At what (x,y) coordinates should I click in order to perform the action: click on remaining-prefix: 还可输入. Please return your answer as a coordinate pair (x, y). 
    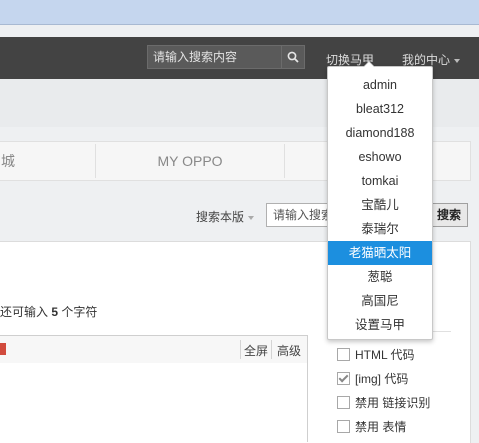
    Looking at the image, I should click on (24, 312).